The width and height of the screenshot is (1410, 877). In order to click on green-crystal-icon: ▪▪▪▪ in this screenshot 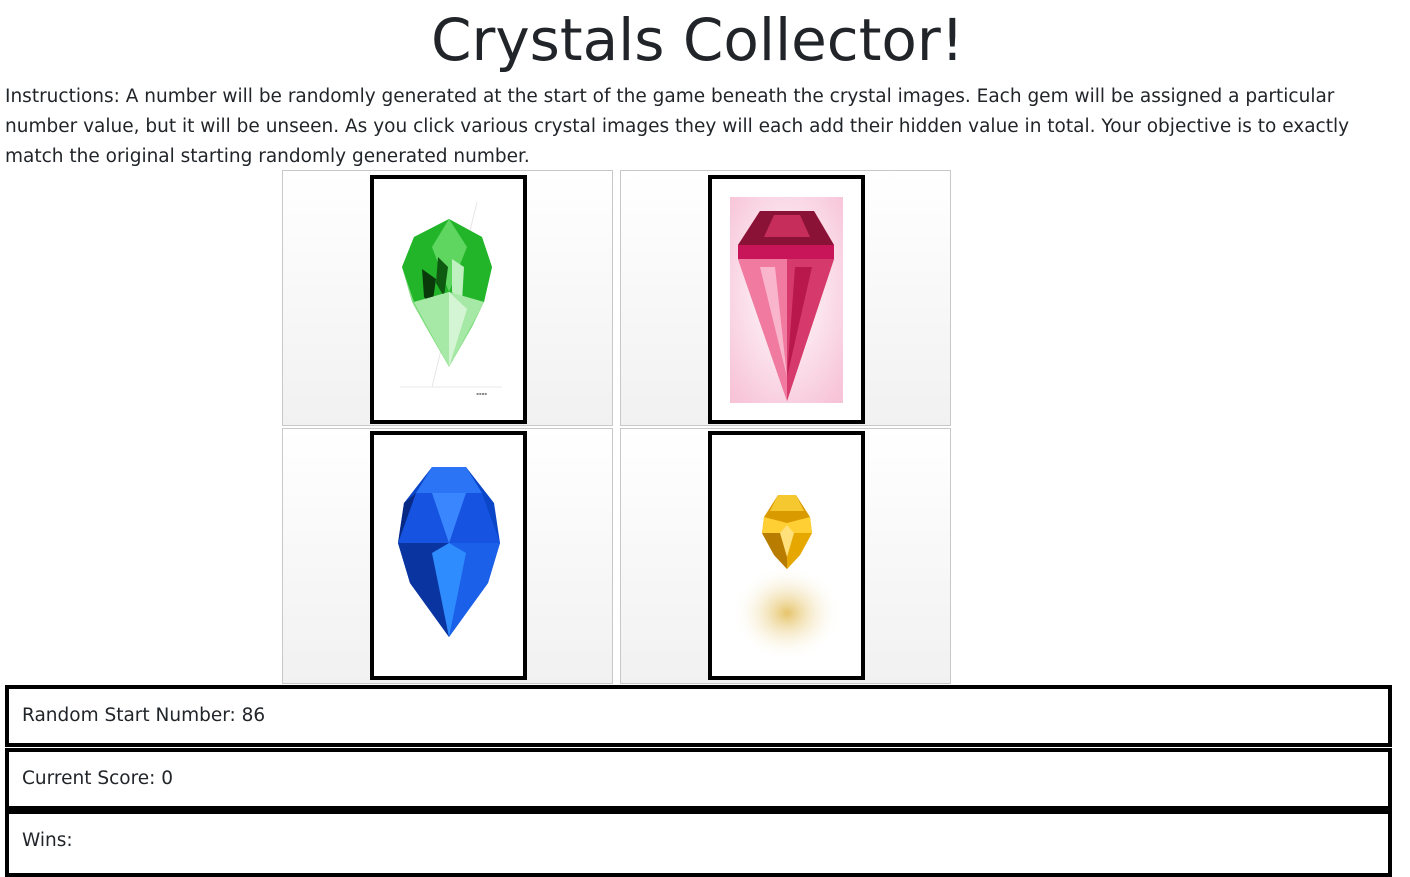, I will do `click(448, 300)`.